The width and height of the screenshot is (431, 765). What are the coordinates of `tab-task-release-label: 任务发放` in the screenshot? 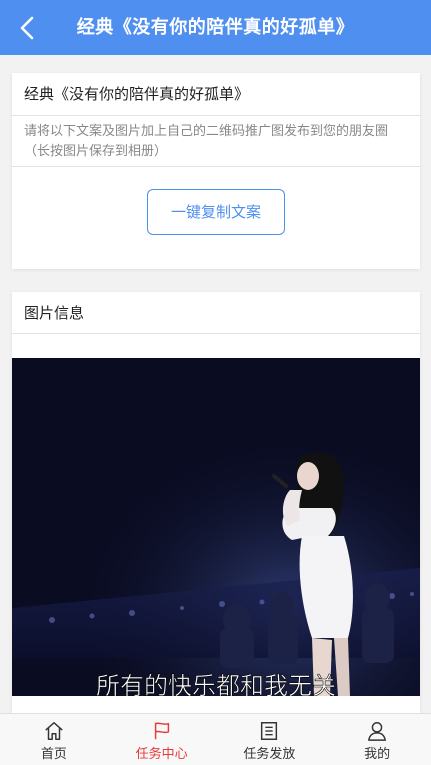 It's located at (269, 754).